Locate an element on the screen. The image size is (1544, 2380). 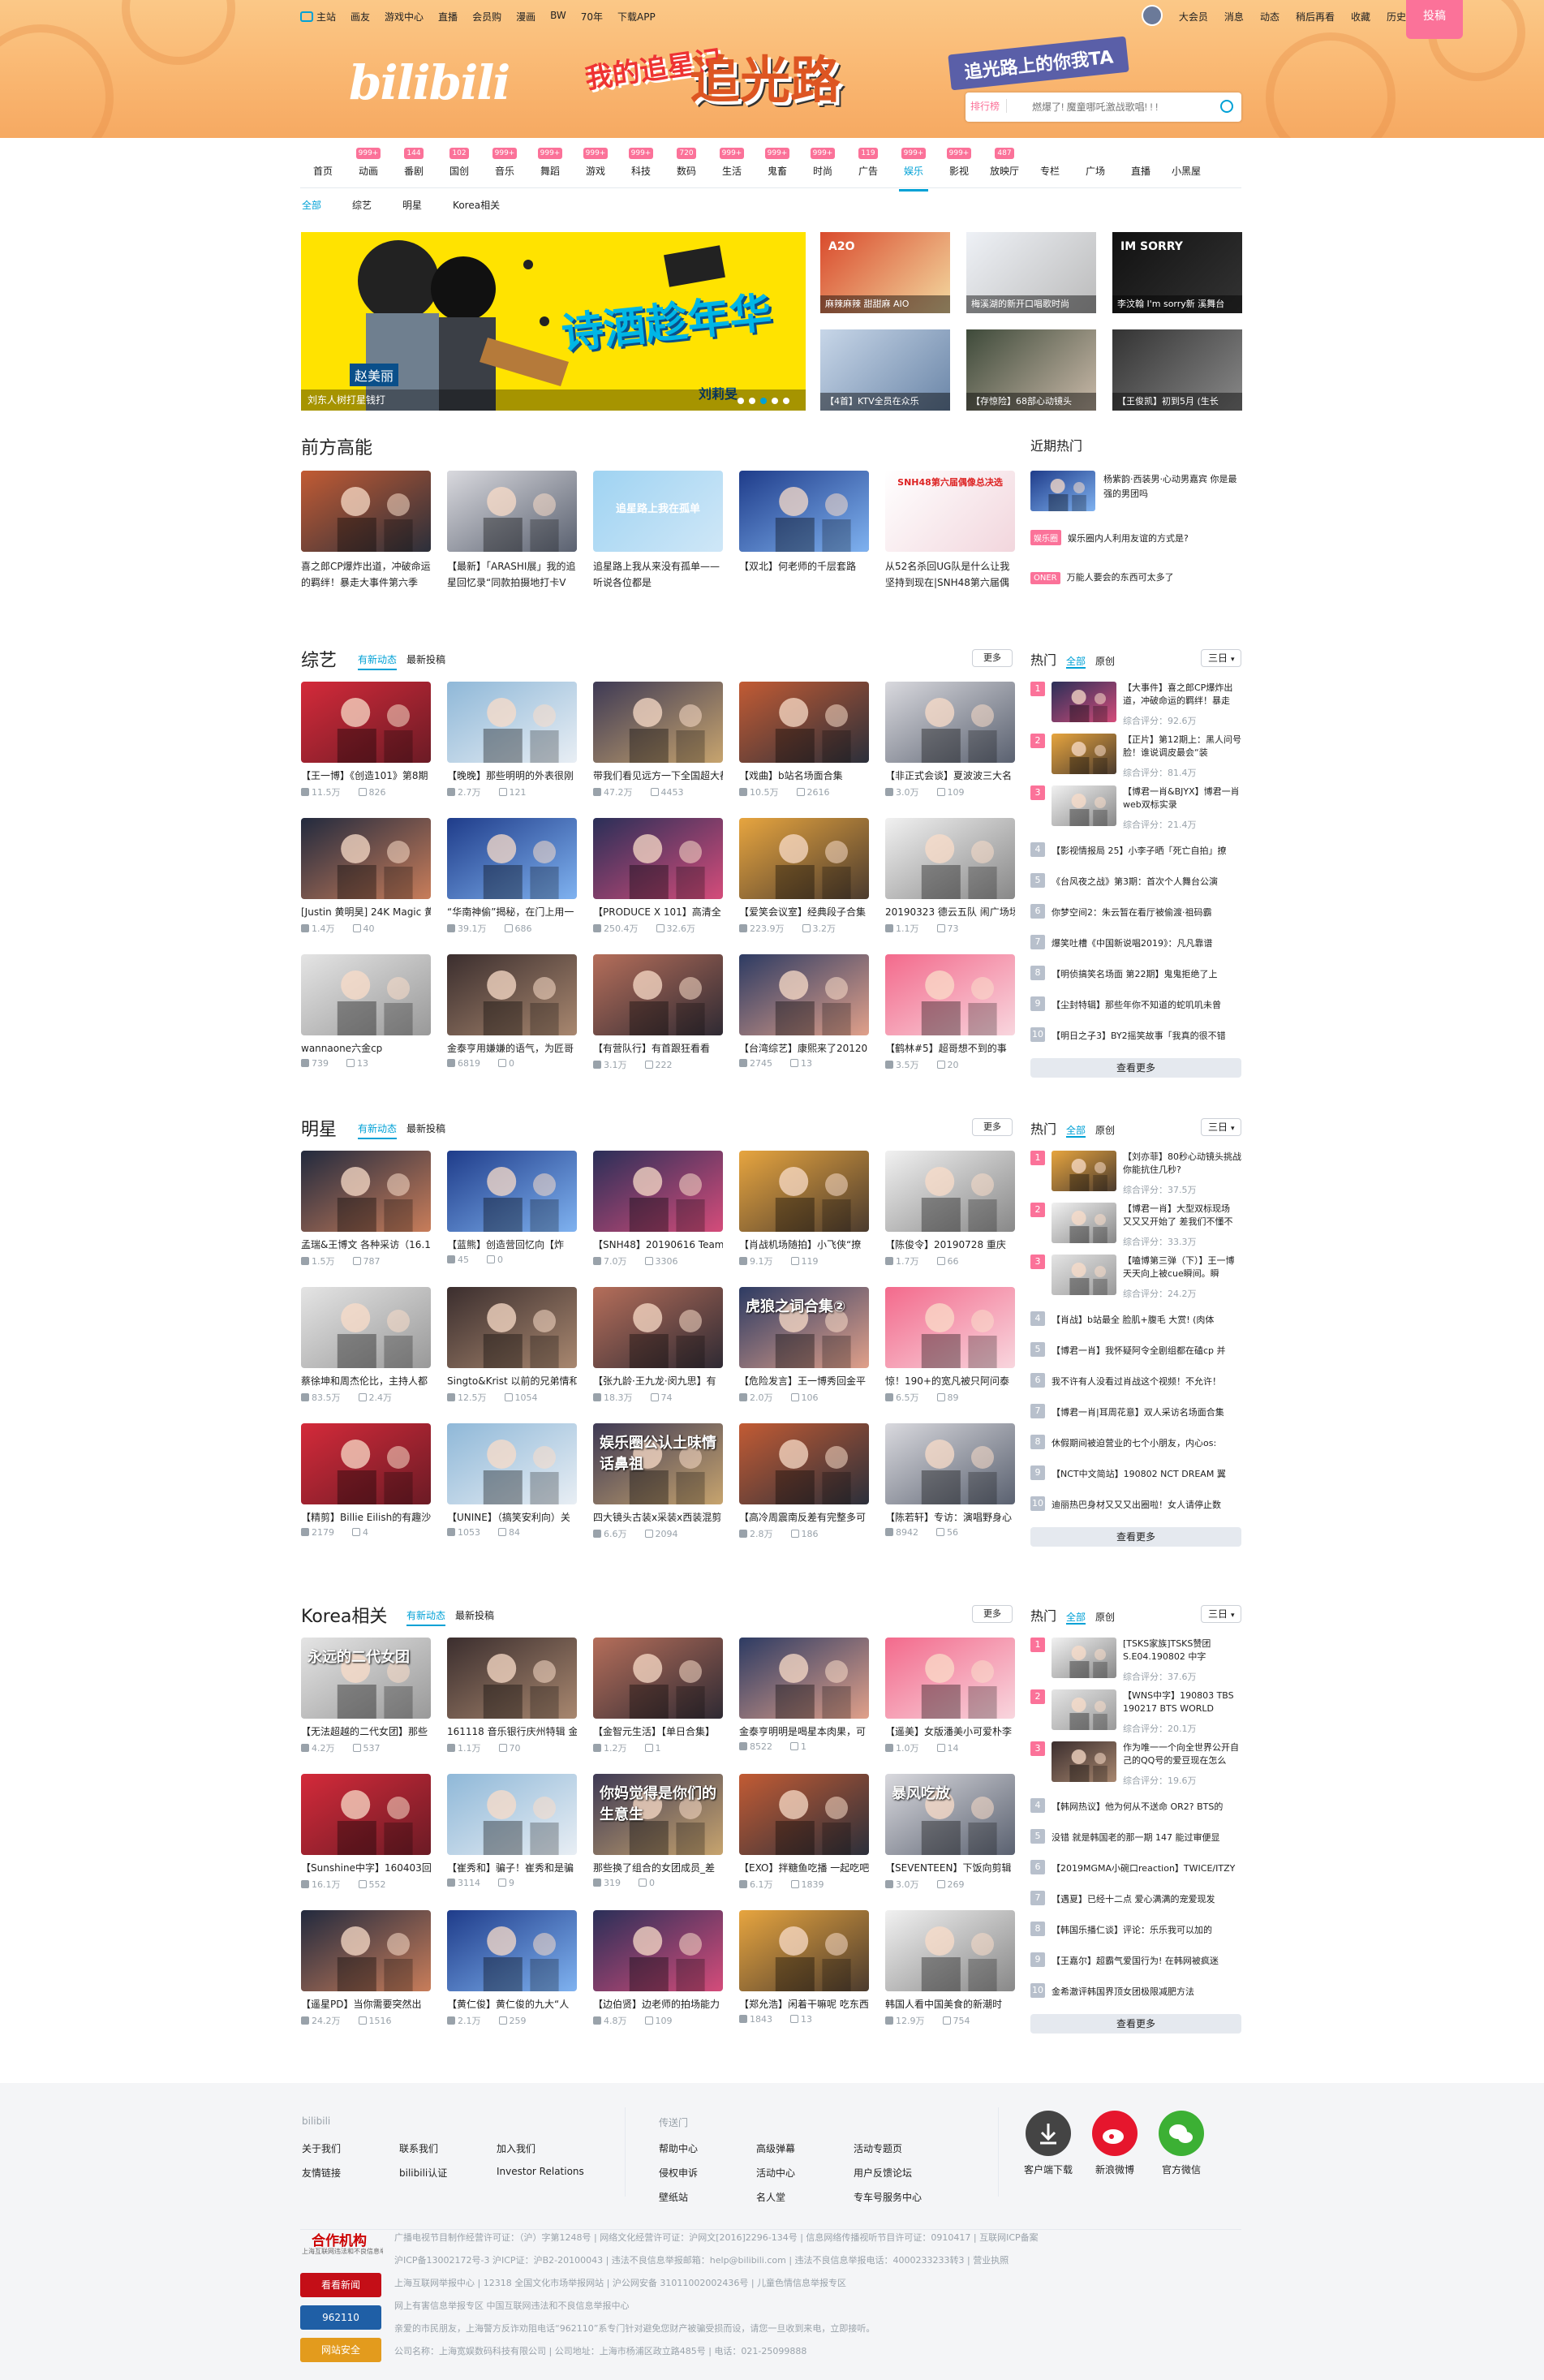
video-title: 孟瑞&王博文 各种采访（16.1 is located at coordinates (366, 1244).